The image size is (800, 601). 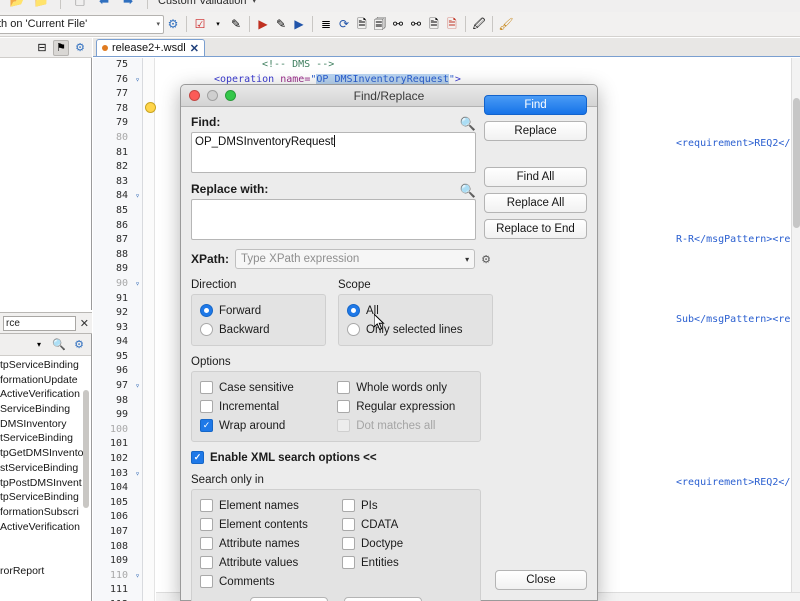 What do you see at coordinates (796, 163) in the screenshot?
I see `editor-vertical-scrollbar-thumb` at bounding box center [796, 163].